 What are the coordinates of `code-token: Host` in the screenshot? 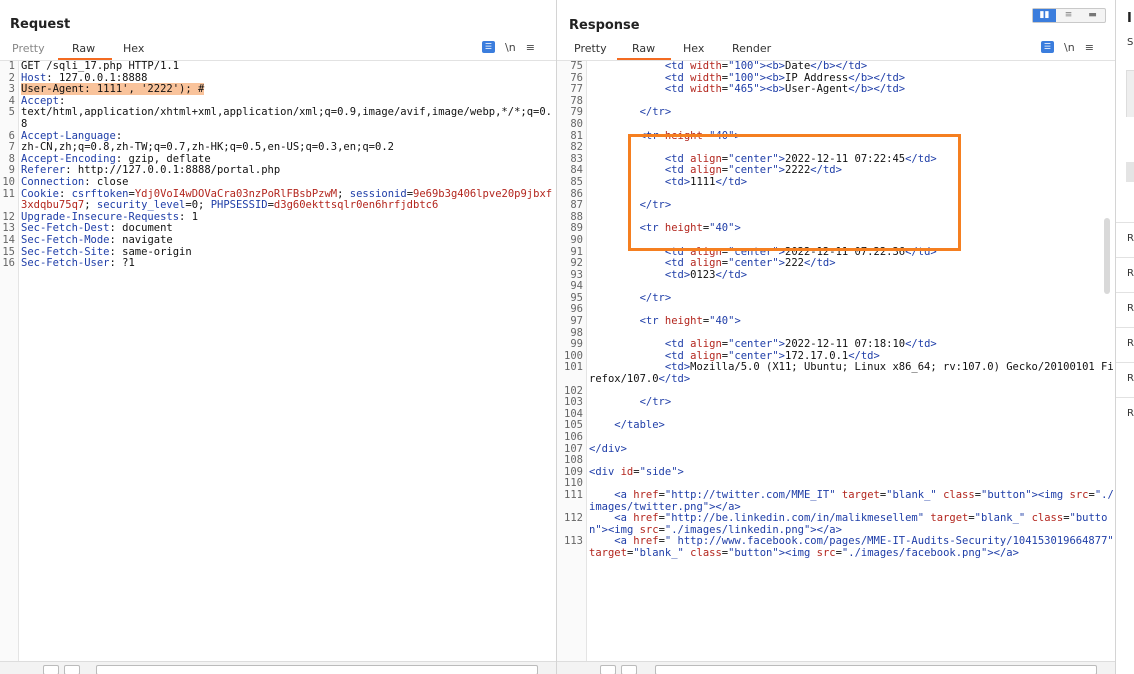 It's located at (34, 77).